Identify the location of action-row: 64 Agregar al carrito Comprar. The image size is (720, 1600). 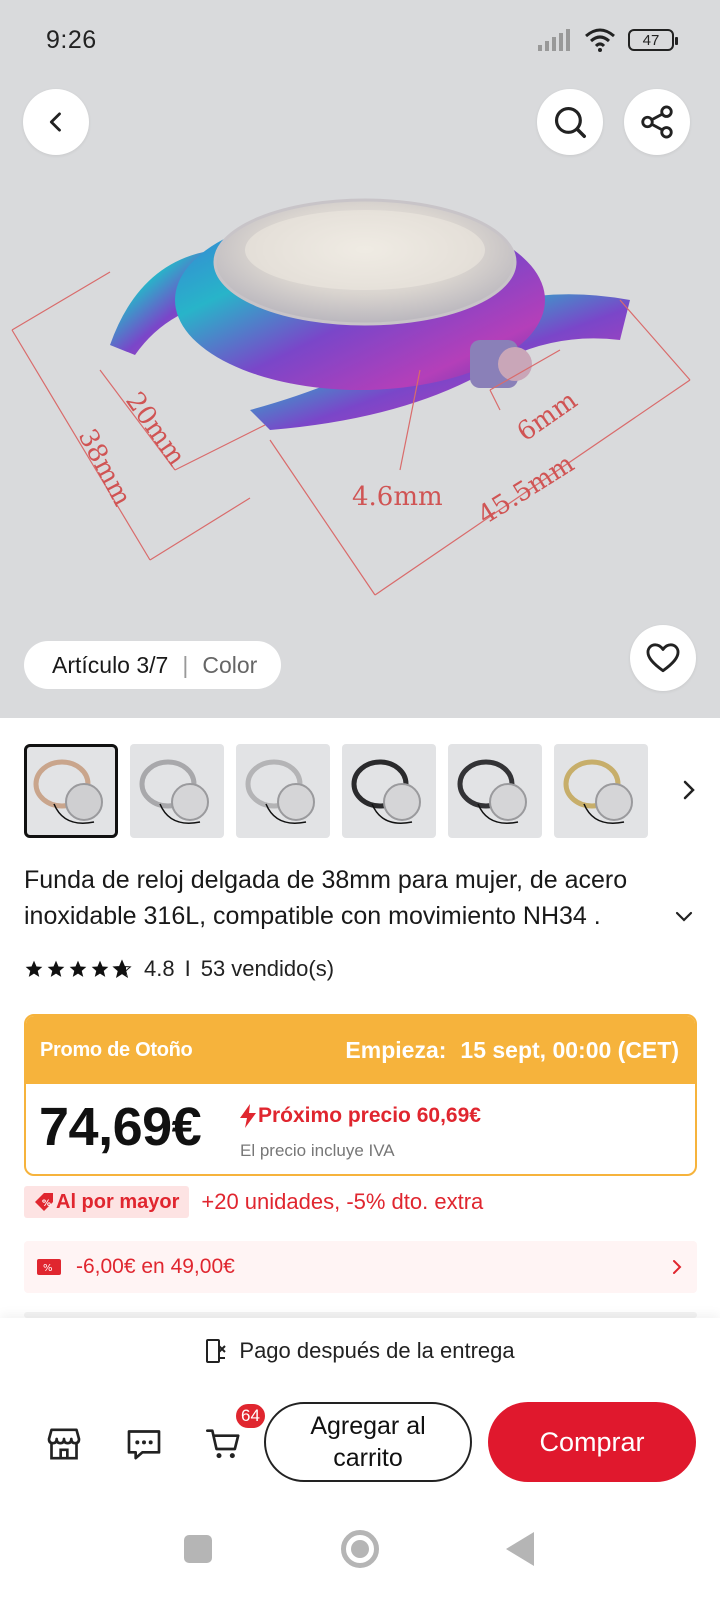
(360, 1442).